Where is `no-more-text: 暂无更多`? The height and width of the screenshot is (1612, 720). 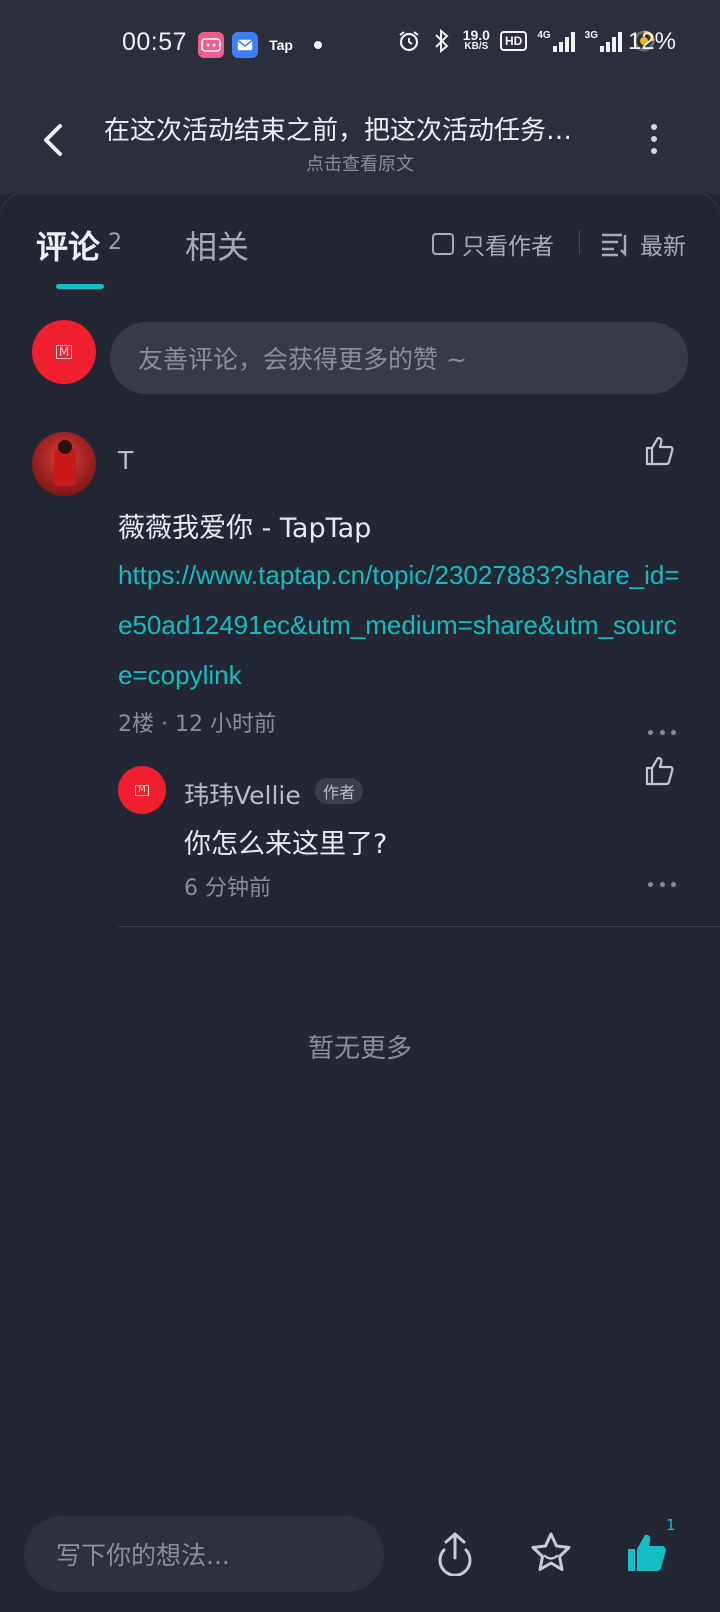 no-more-text: 暂无更多 is located at coordinates (359, 1049).